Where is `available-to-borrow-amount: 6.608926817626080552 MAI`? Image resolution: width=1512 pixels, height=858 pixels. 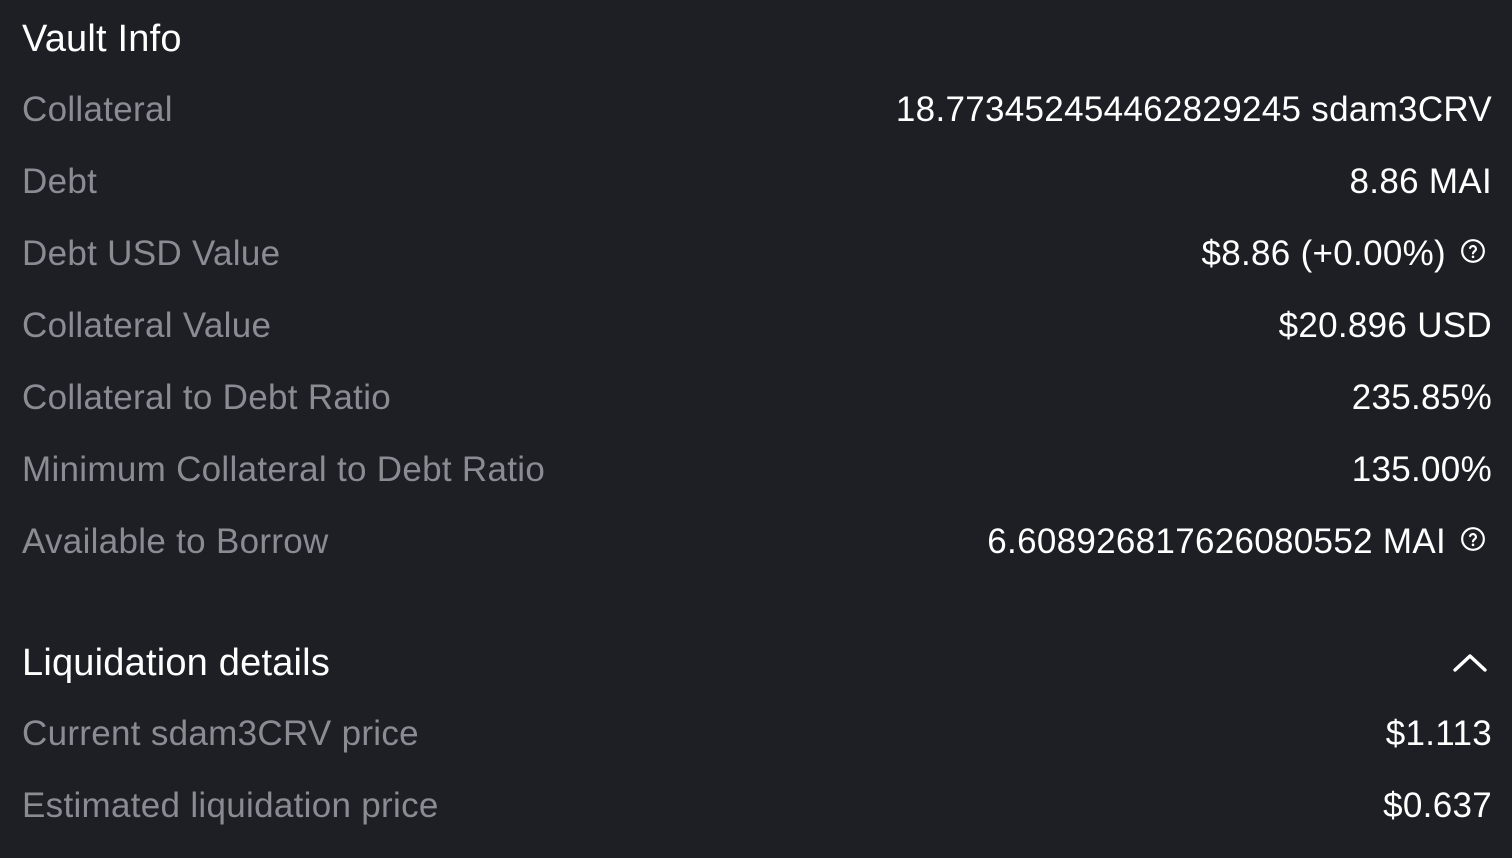 available-to-borrow-amount: 6.608926817626080552 MAI is located at coordinates (1216, 541).